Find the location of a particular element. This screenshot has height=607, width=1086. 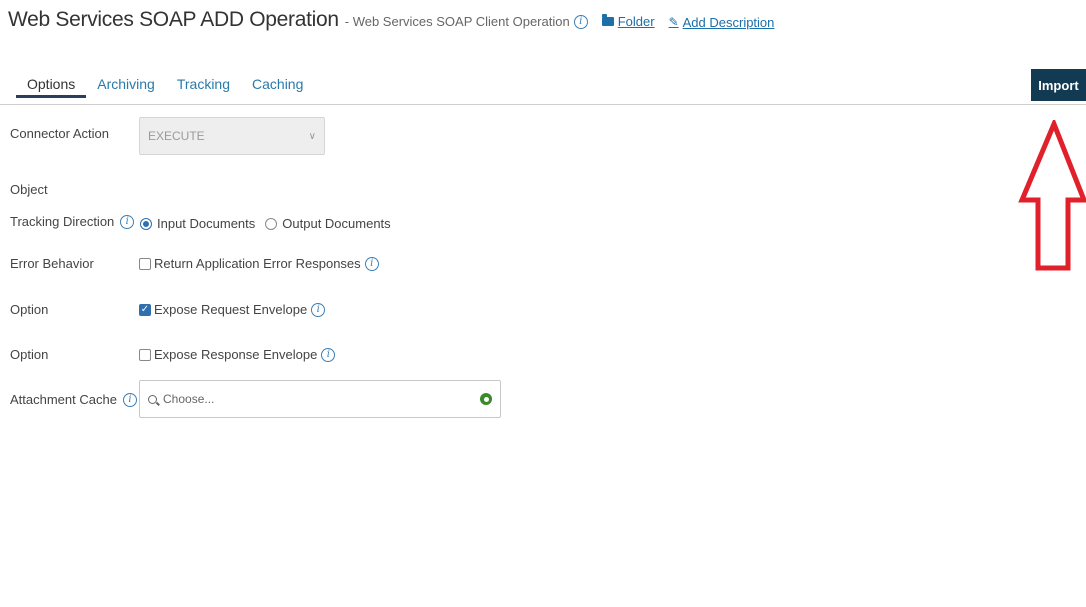

connector-action-value: EXECUTE is located at coordinates (176, 136).